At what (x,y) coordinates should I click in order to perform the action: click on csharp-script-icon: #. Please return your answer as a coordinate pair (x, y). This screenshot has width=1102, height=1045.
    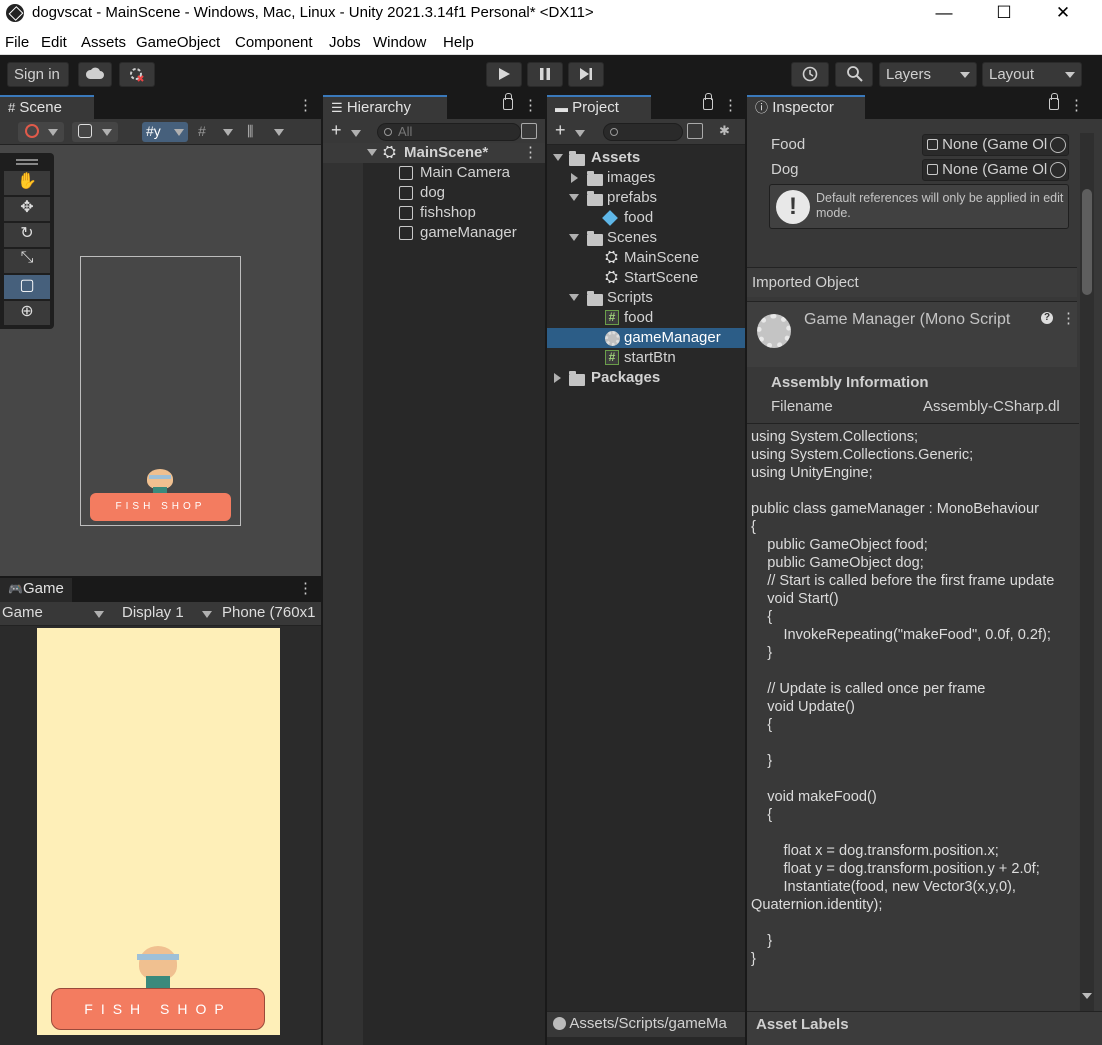
    Looking at the image, I should click on (612, 357).